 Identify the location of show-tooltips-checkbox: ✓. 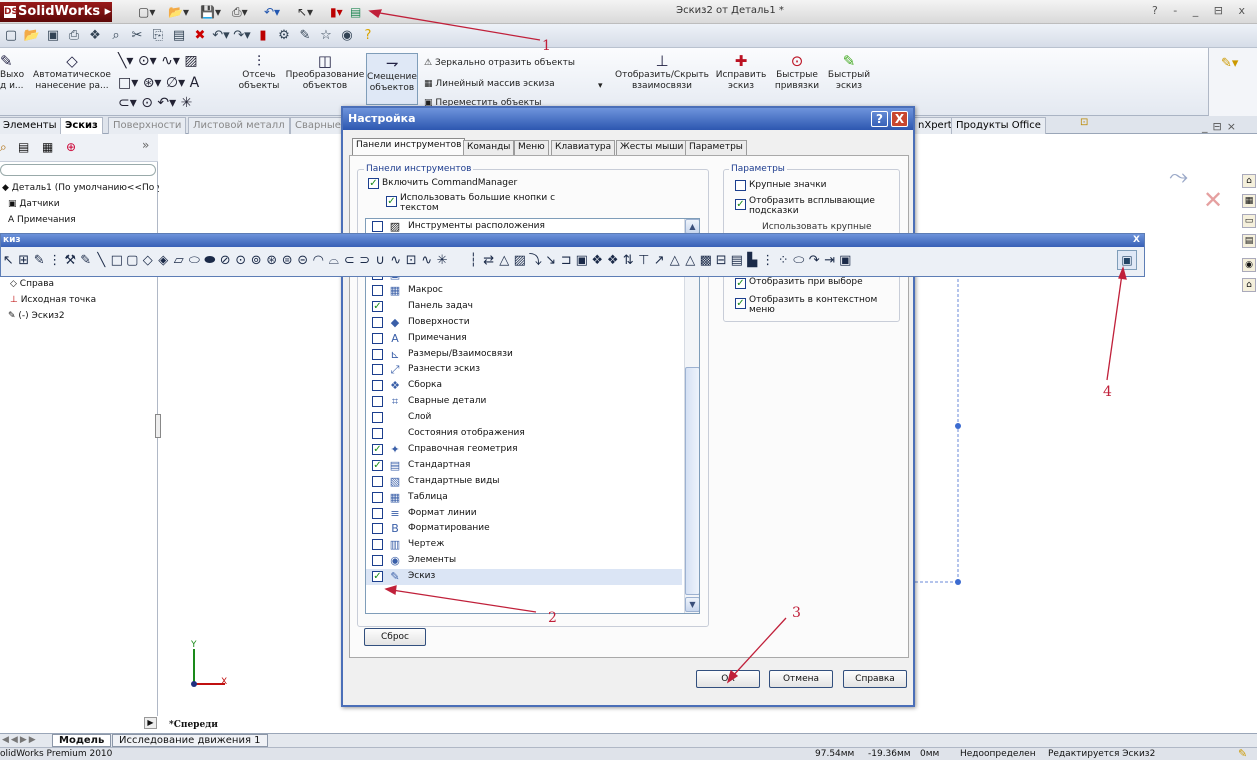
(740, 204).